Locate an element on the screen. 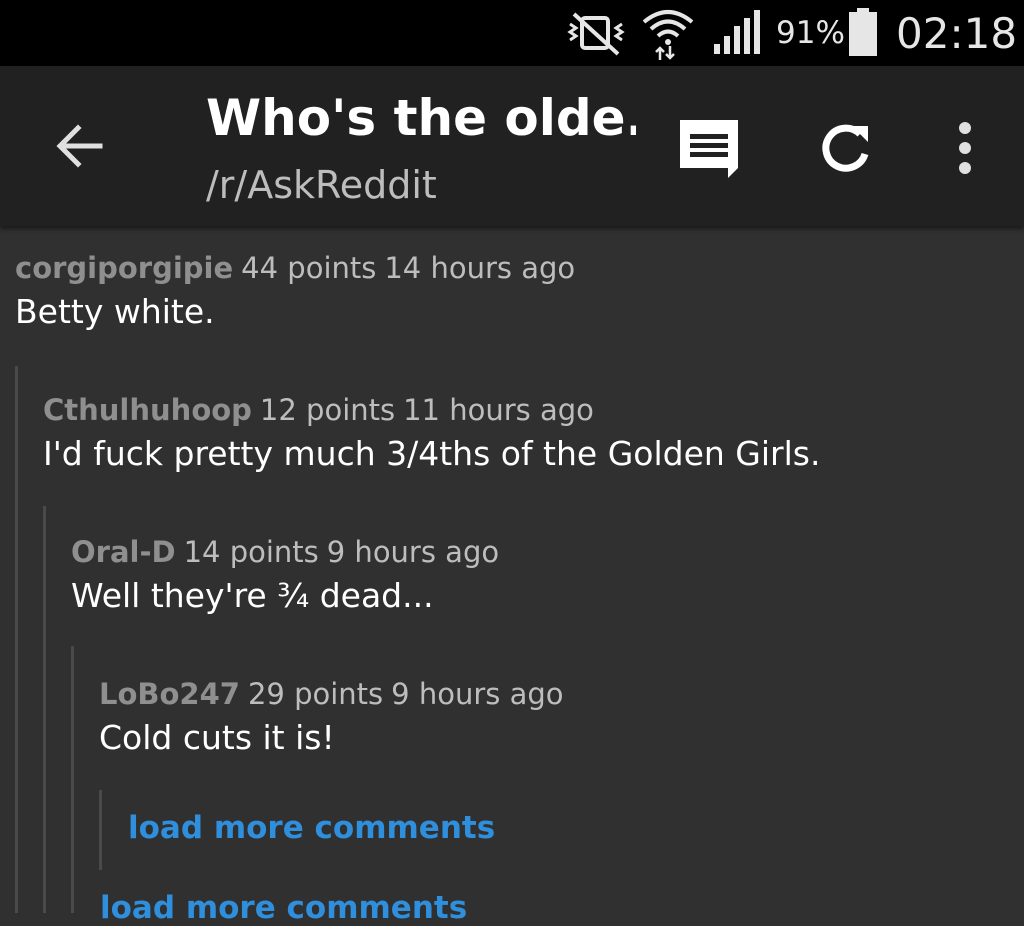 This screenshot has width=1024, height=926. comment-points: 44 points is located at coordinates (309, 268).